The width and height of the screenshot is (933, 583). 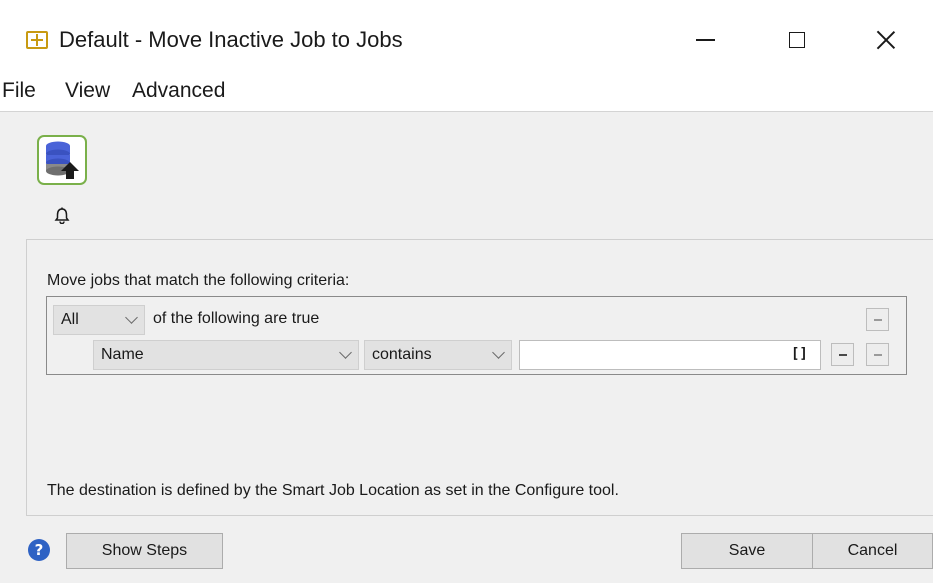 What do you see at coordinates (466, 96) in the screenshot?
I see `menu-bar: File View Advanced` at bounding box center [466, 96].